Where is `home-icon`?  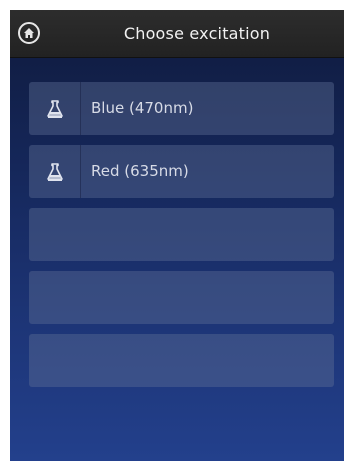
home-icon is located at coordinates (29, 33).